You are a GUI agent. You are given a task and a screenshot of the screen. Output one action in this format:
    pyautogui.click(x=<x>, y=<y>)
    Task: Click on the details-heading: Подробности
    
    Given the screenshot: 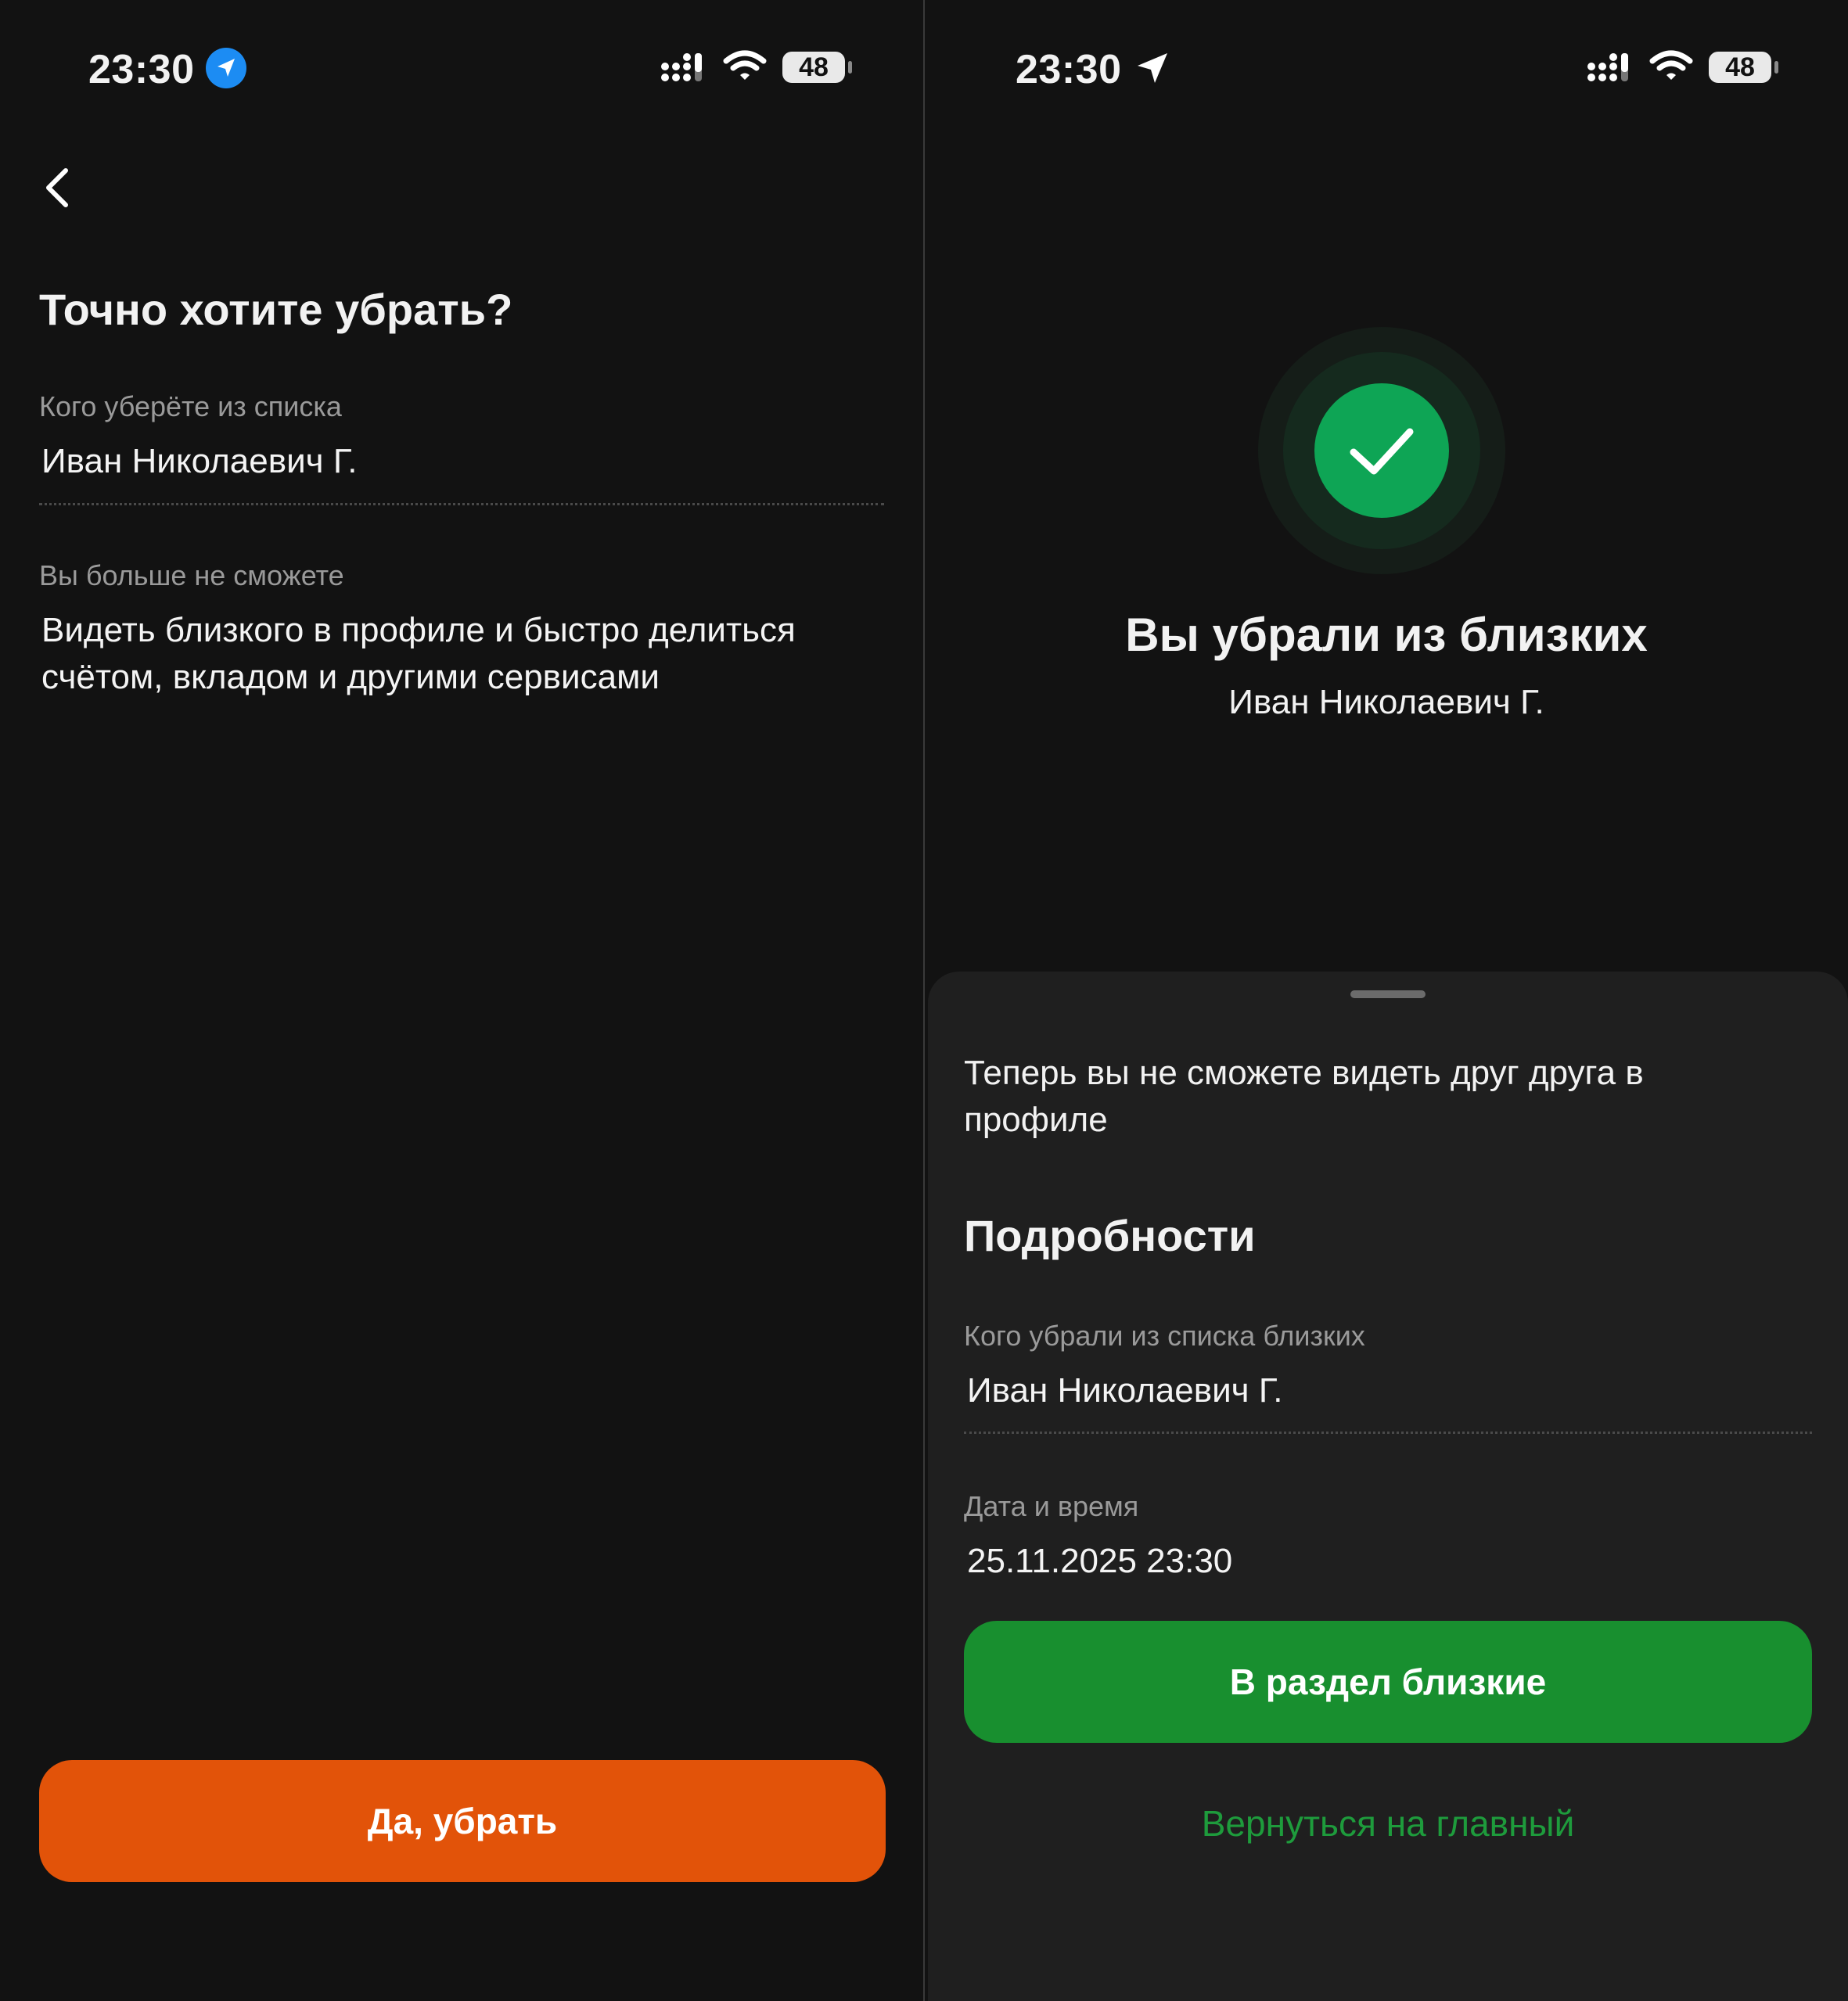 What is the action you would take?
    pyautogui.click(x=1110, y=1235)
    